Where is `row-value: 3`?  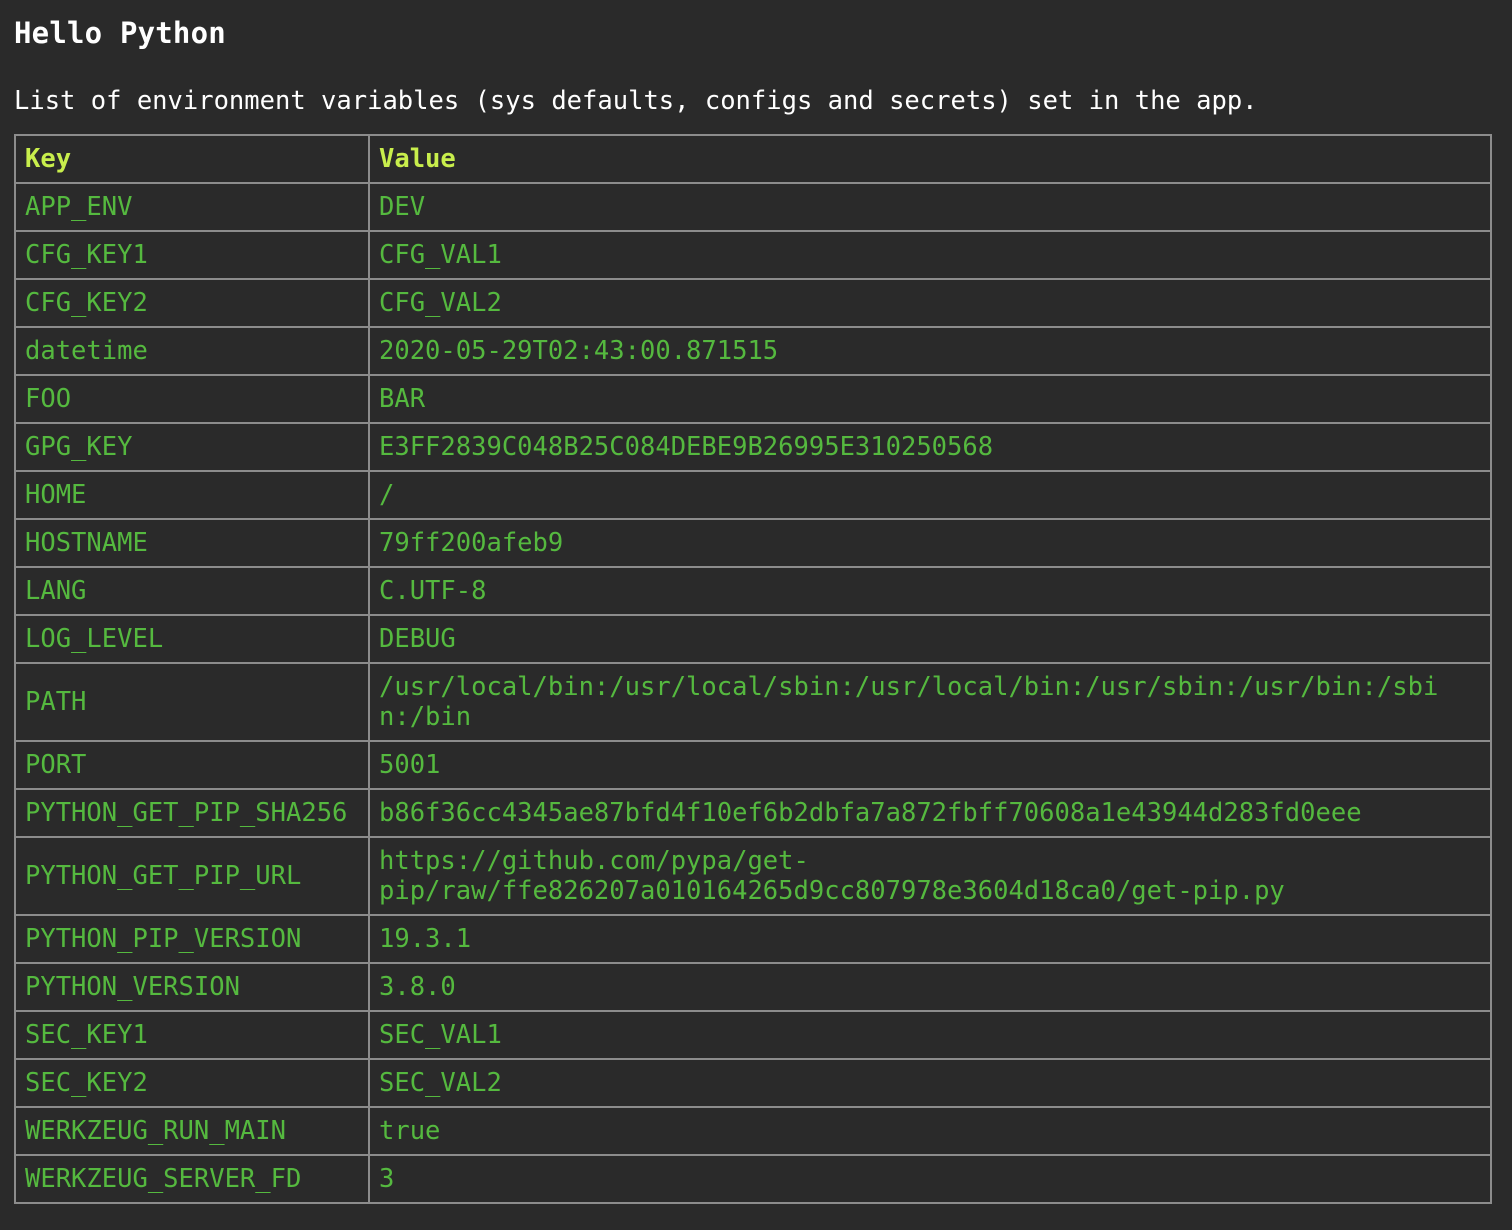
row-value: 3 is located at coordinates (930, 1179).